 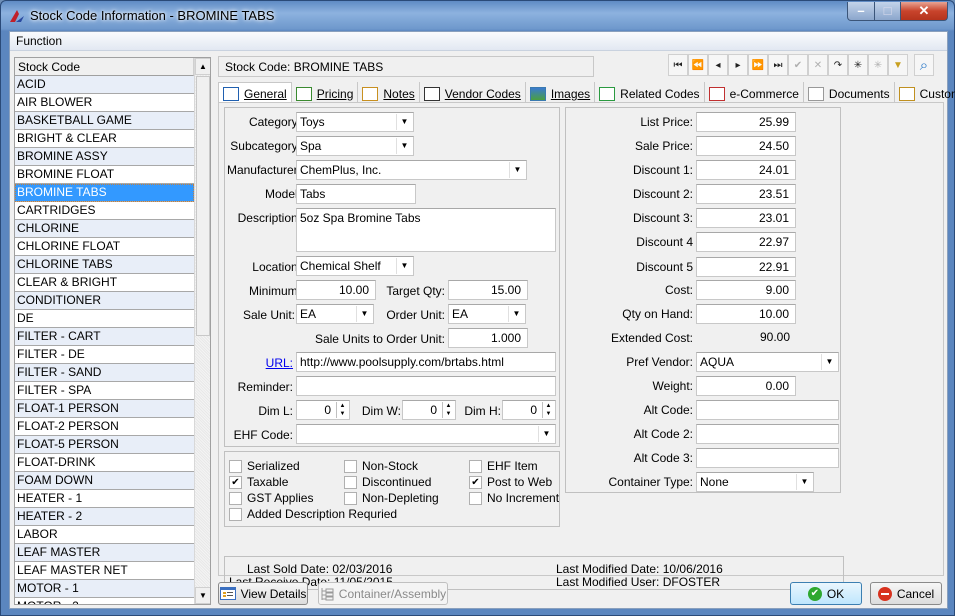 I want to click on stock-list-item: CHLORINE, so click(x=104, y=229).